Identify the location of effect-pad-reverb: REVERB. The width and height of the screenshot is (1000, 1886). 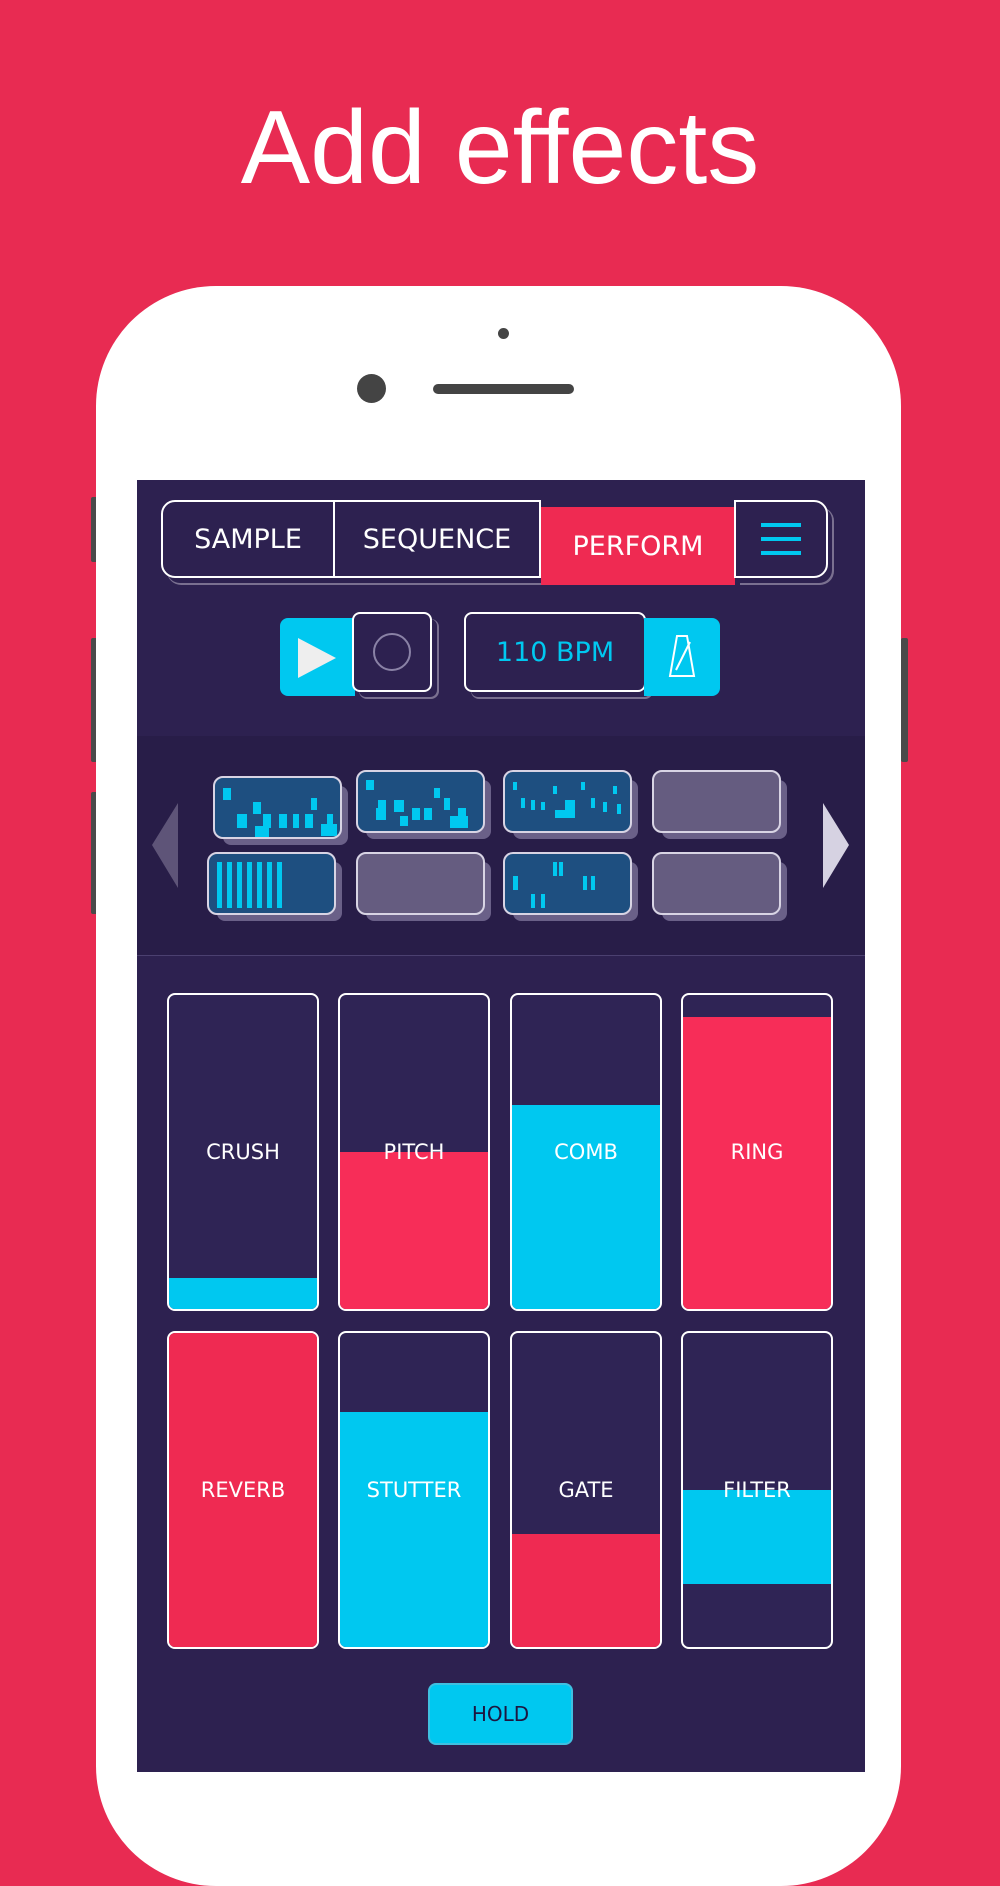
(243, 1490).